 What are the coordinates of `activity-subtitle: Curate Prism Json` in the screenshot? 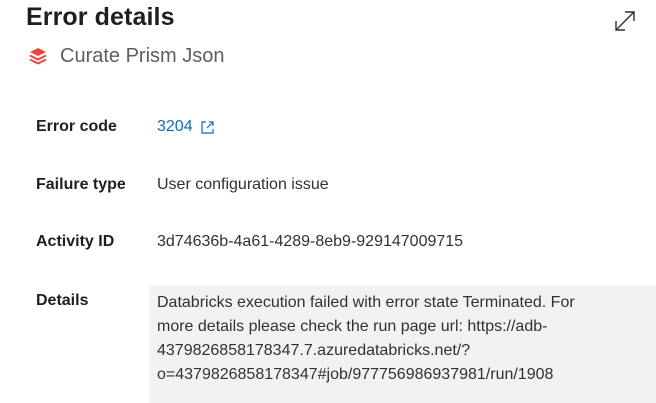 It's located at (126, 56).